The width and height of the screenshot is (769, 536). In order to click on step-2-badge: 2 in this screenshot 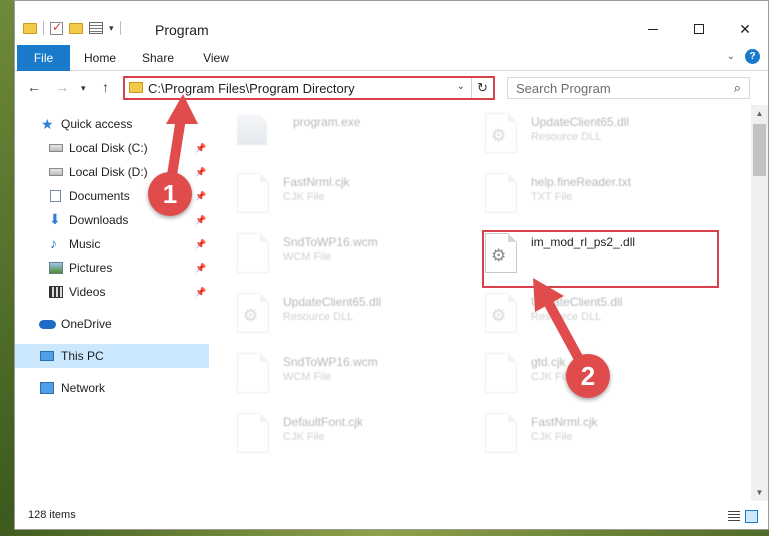, I will do `click(588, 376)`.